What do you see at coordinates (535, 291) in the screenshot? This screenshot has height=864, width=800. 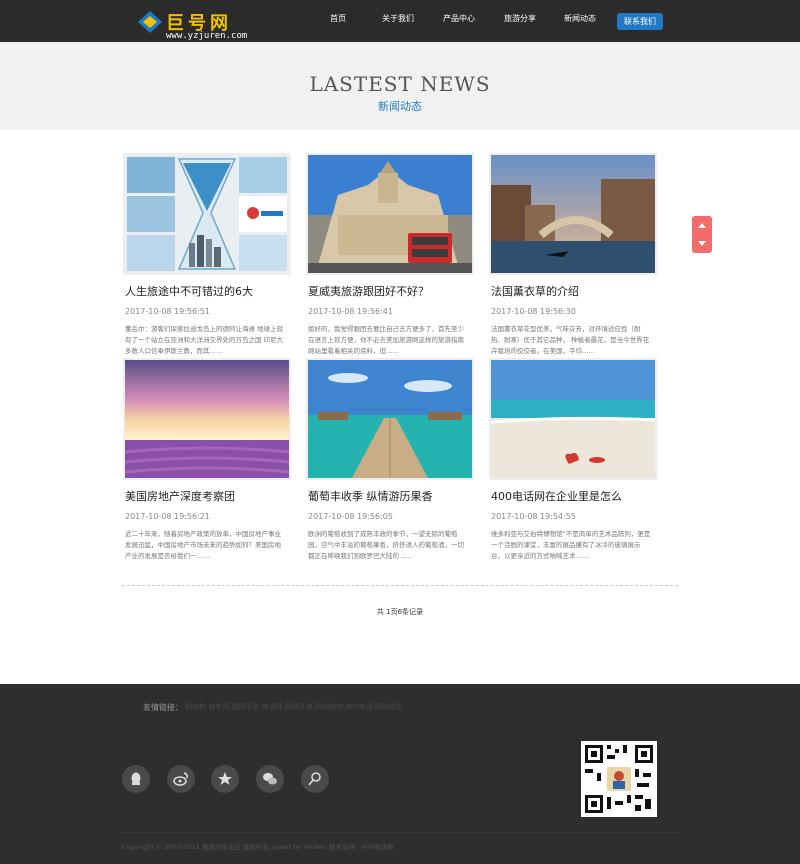 I see `news-title: 法国薰衣草的介绍` at bounding box center [535, 291].